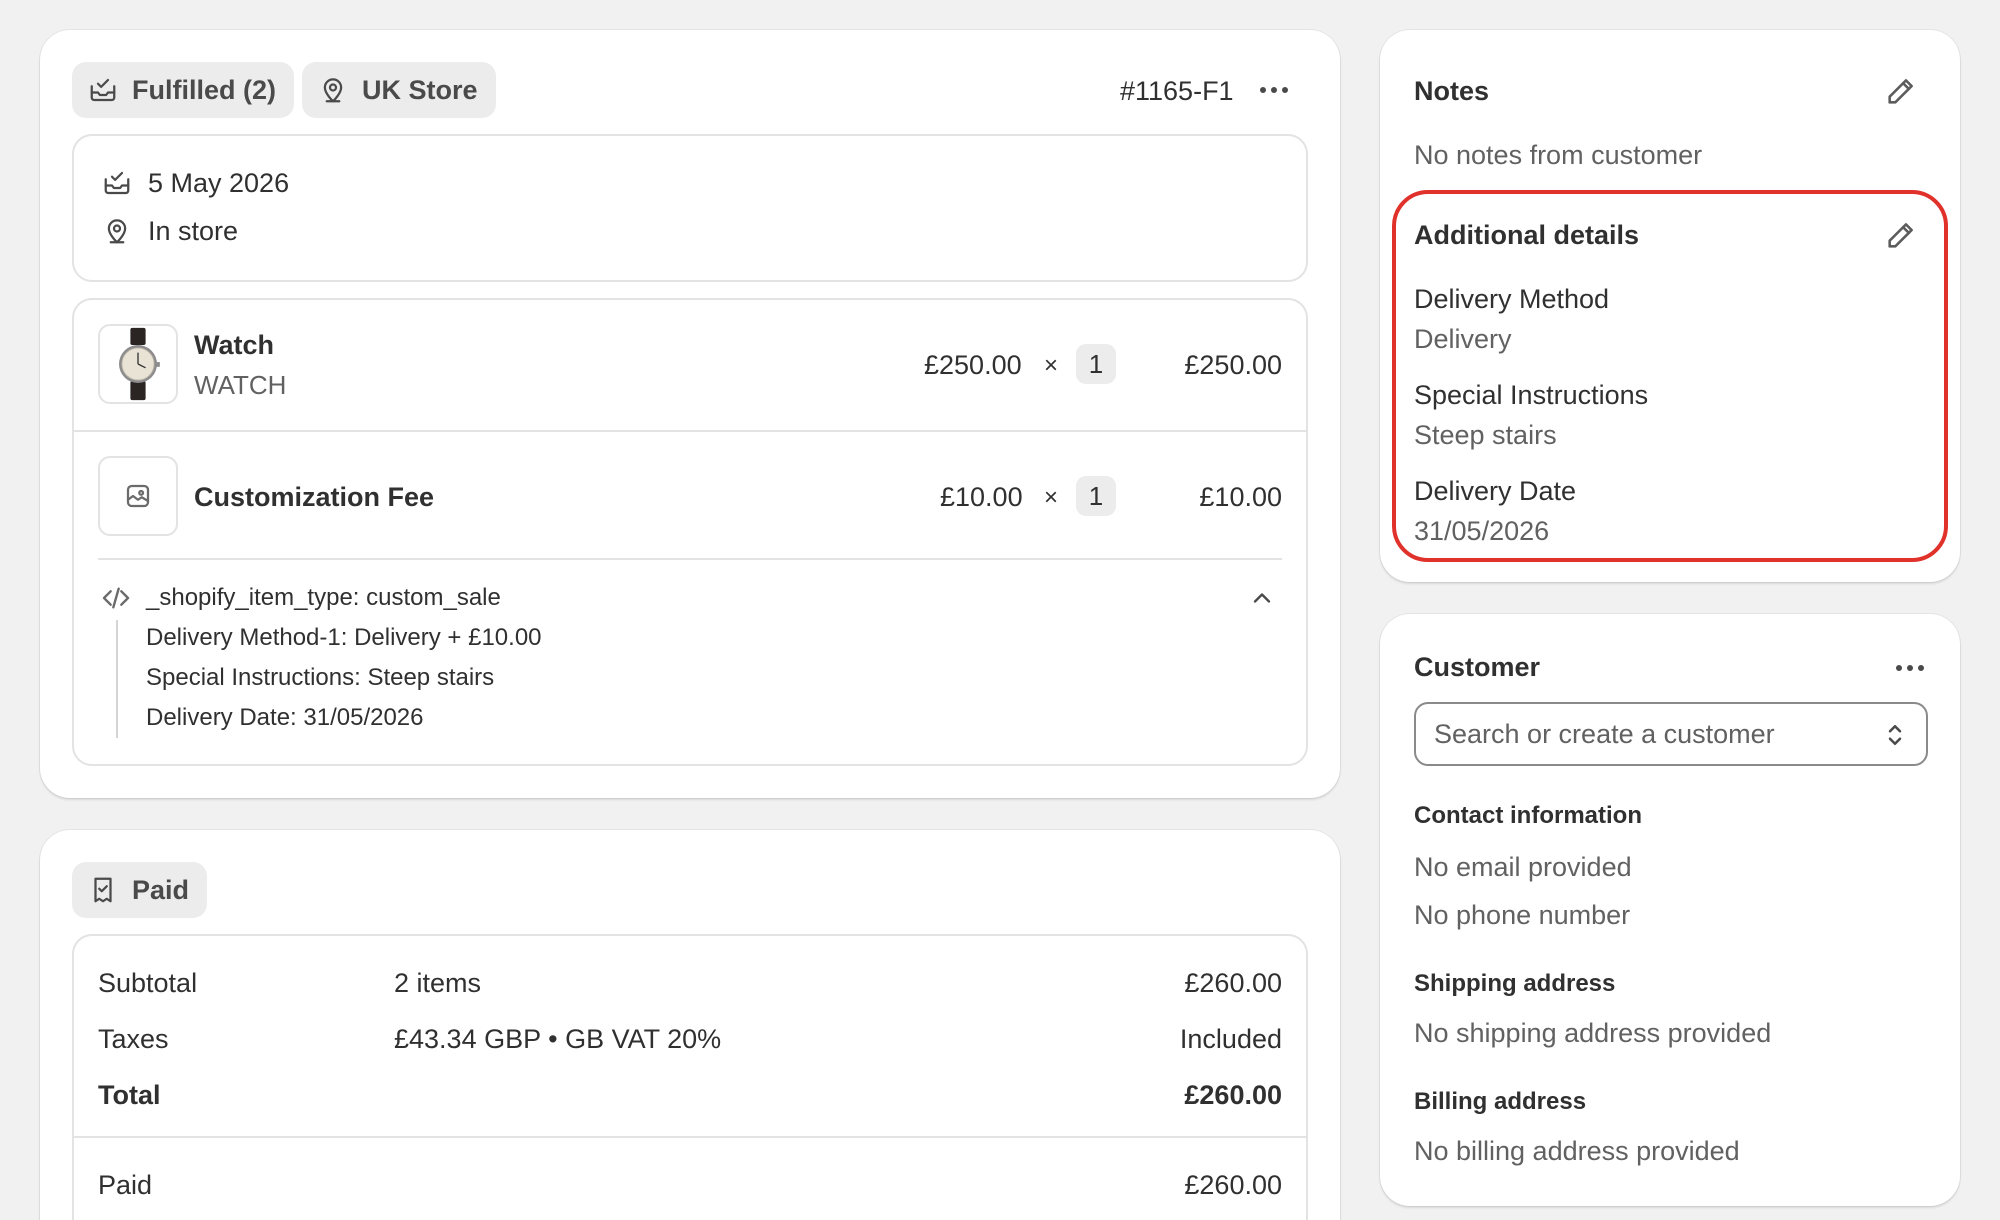 The width and height of the screenshot is (2000, 1220). I want to click on properties-guide-line, so click(117, 679).